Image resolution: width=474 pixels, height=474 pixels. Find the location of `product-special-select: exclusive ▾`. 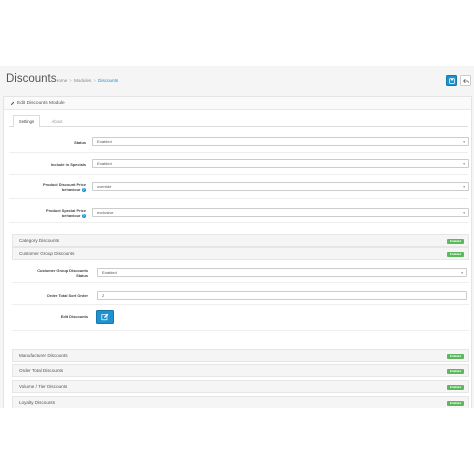

product-special-select: exclusive ▾ is located at coordinates (280, 212).